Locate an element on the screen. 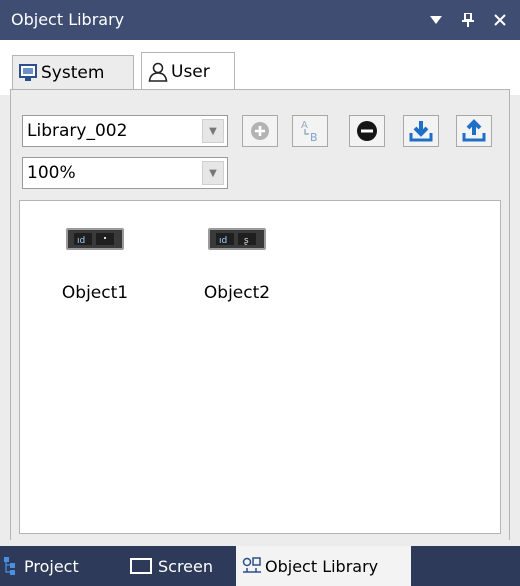 The height and width of the screenshot is (586, 520). bottom-tab-object-library-label: Object Library is located at coordinates (322, 566).